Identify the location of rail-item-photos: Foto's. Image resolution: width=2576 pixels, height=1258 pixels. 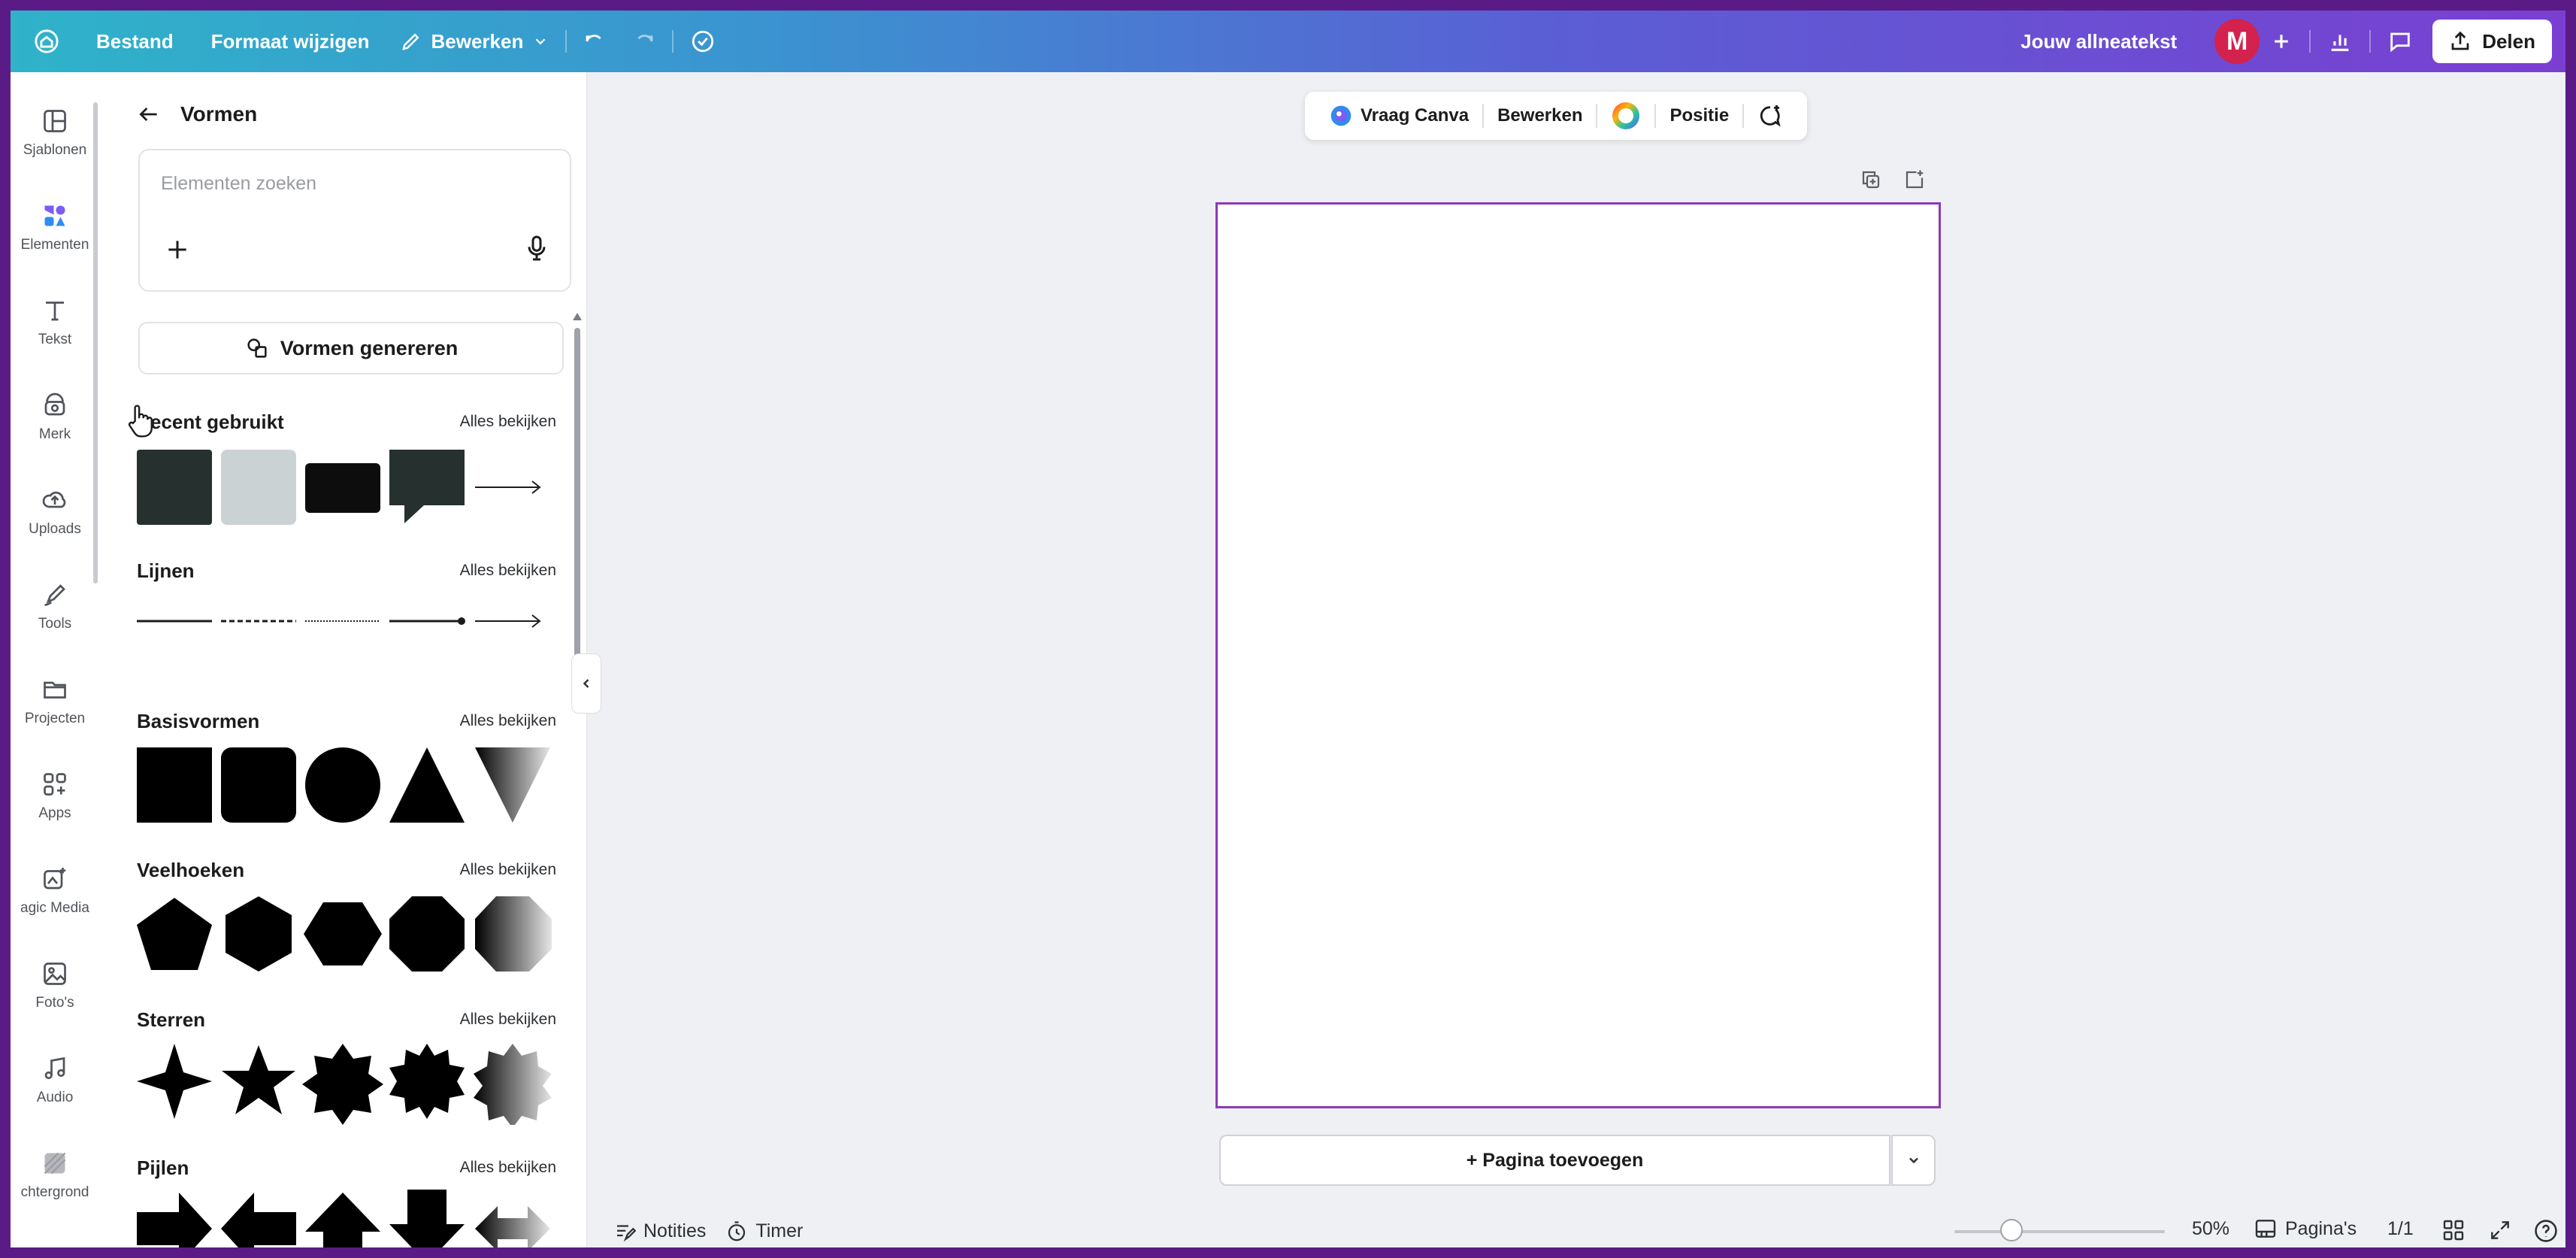
(55, 985).